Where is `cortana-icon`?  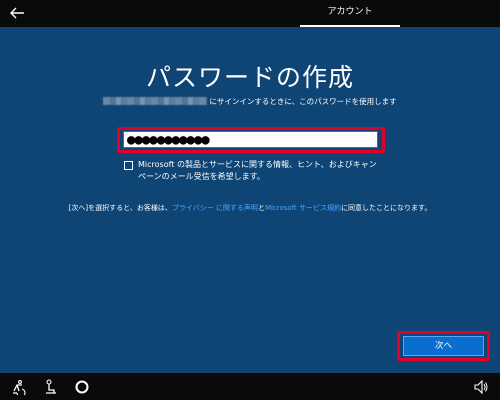
cortana-icon is located at coordinates (82, 387).